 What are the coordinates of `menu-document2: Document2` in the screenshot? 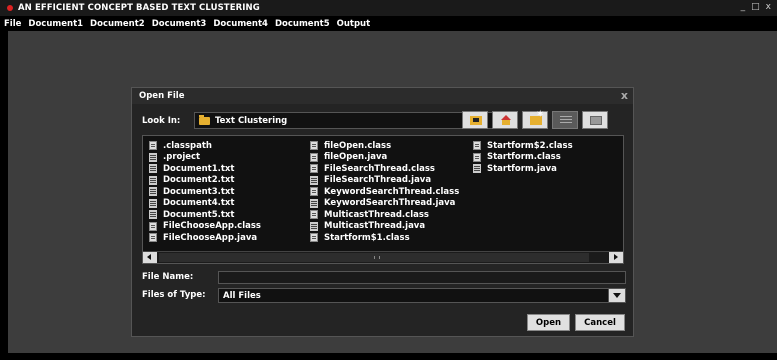 It's located at (117, 24).